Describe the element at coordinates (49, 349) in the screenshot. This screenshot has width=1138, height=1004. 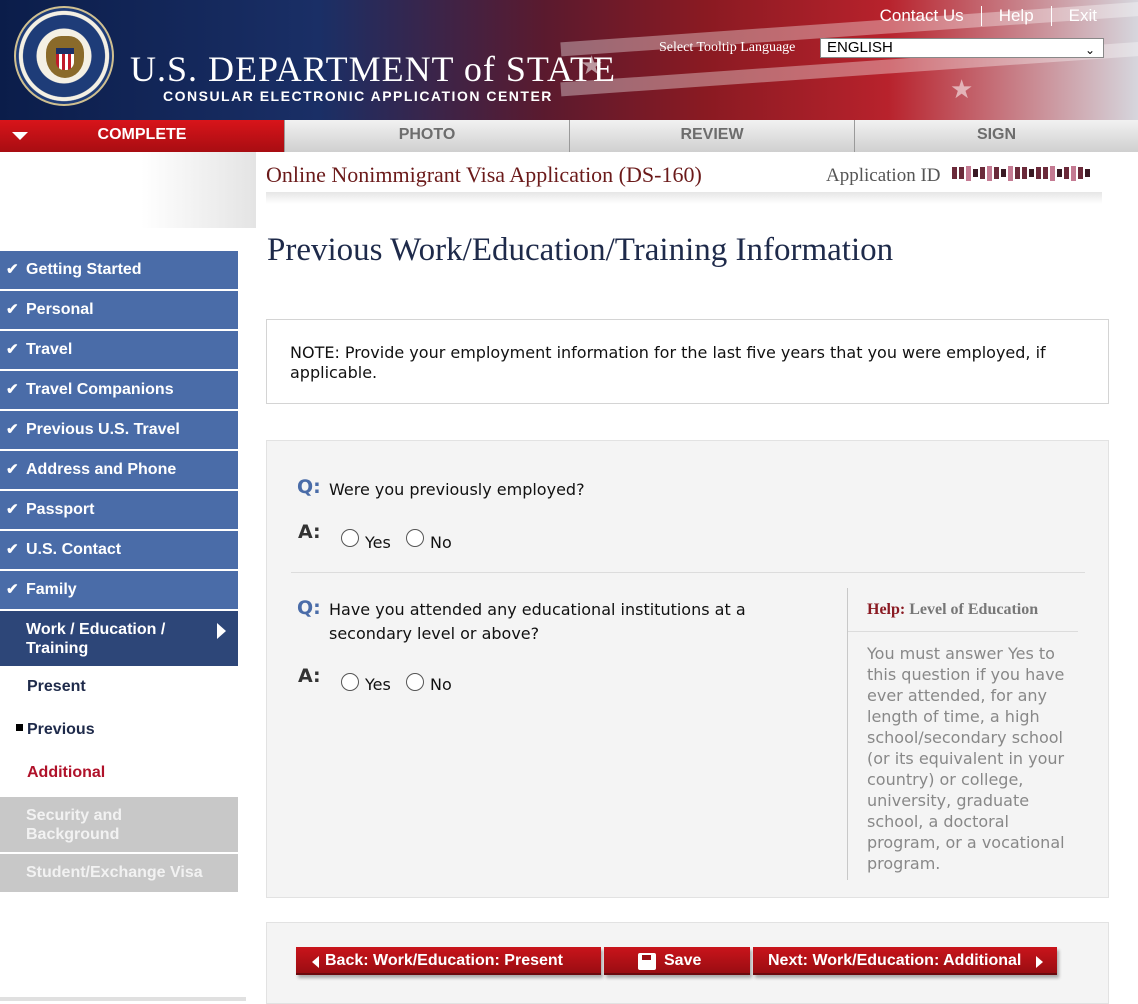
I see `sidebar-item-label: Travel` at that location.